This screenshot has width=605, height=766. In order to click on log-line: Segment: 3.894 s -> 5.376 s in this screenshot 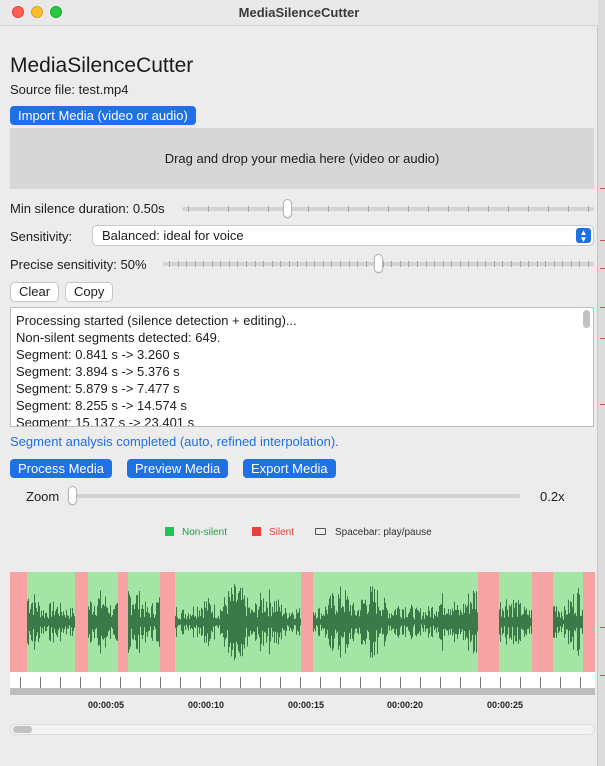, I will do `click(98, 371)`.